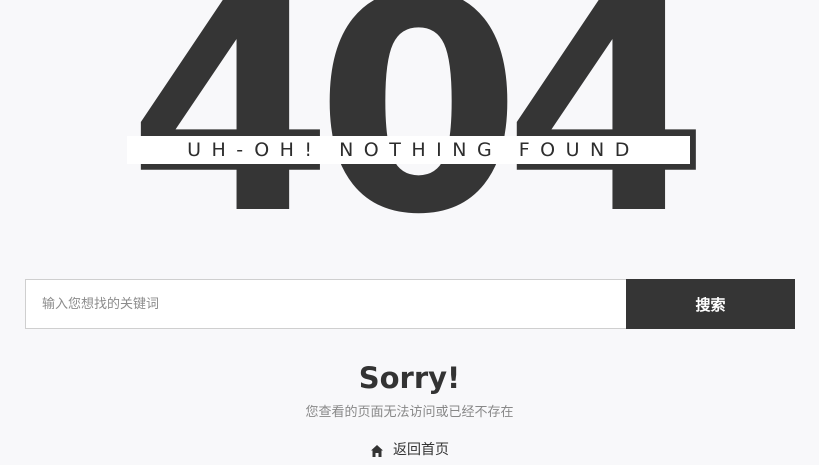  Describe the element at coordinates (409, 452) in the screenshot. I see `home-link-row: 返回首页` at that location.